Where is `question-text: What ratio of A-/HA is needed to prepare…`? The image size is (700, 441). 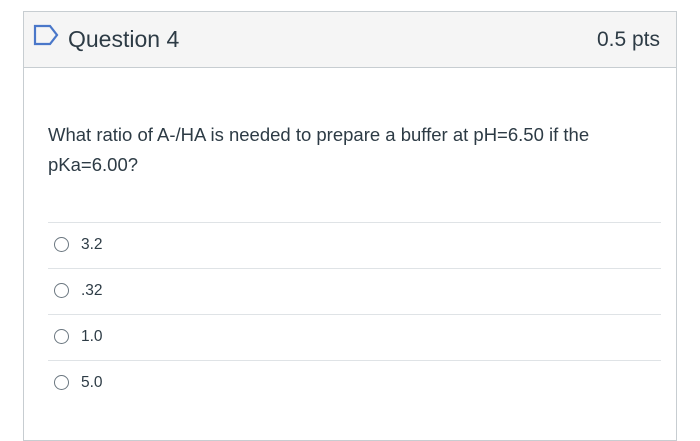 question-text: What ratio of A-/HA is needed to prepare… is located at coordinates (319, 149).